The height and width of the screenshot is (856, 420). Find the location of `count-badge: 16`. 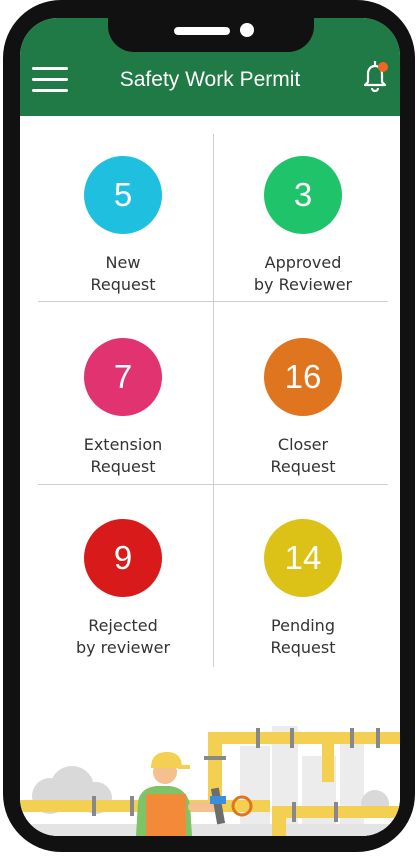

count-badge: 16 is located at coordinates (303, 377).